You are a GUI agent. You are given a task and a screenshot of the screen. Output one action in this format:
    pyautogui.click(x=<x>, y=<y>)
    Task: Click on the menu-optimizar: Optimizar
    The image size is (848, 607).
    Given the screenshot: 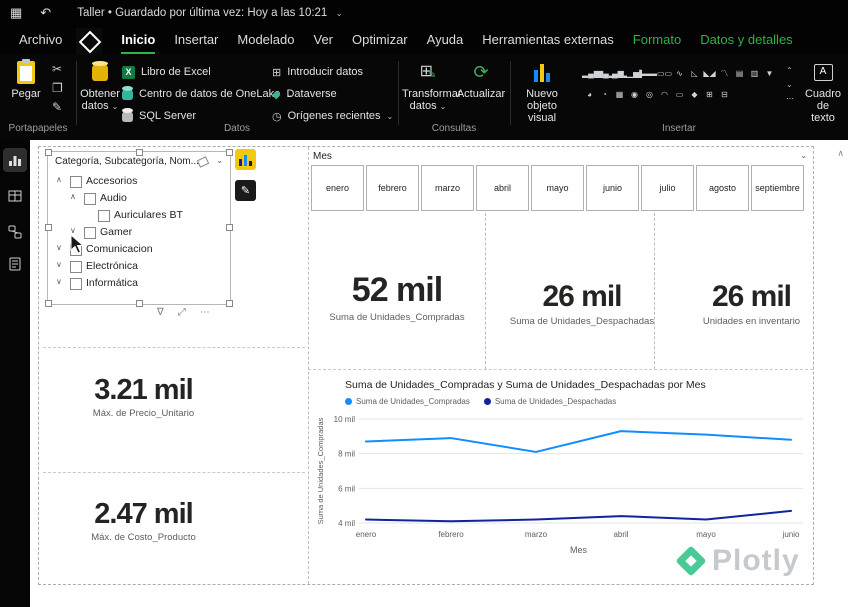 What is the action you would take?
    pyautogui.click(x=380, y=43)
    